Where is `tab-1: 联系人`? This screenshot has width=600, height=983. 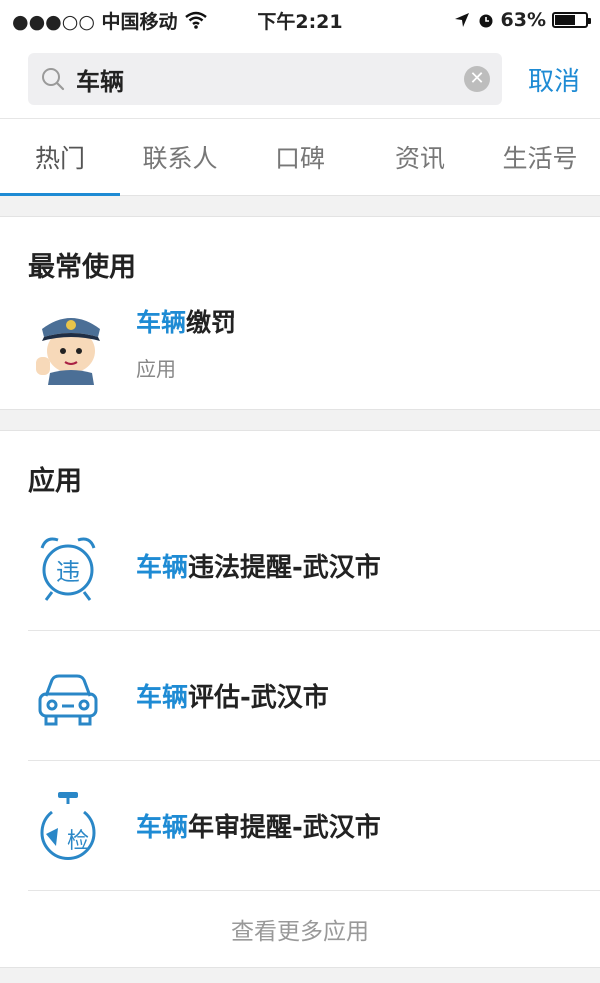
tab-1: 联系人 is located at coordinates (180, 157).